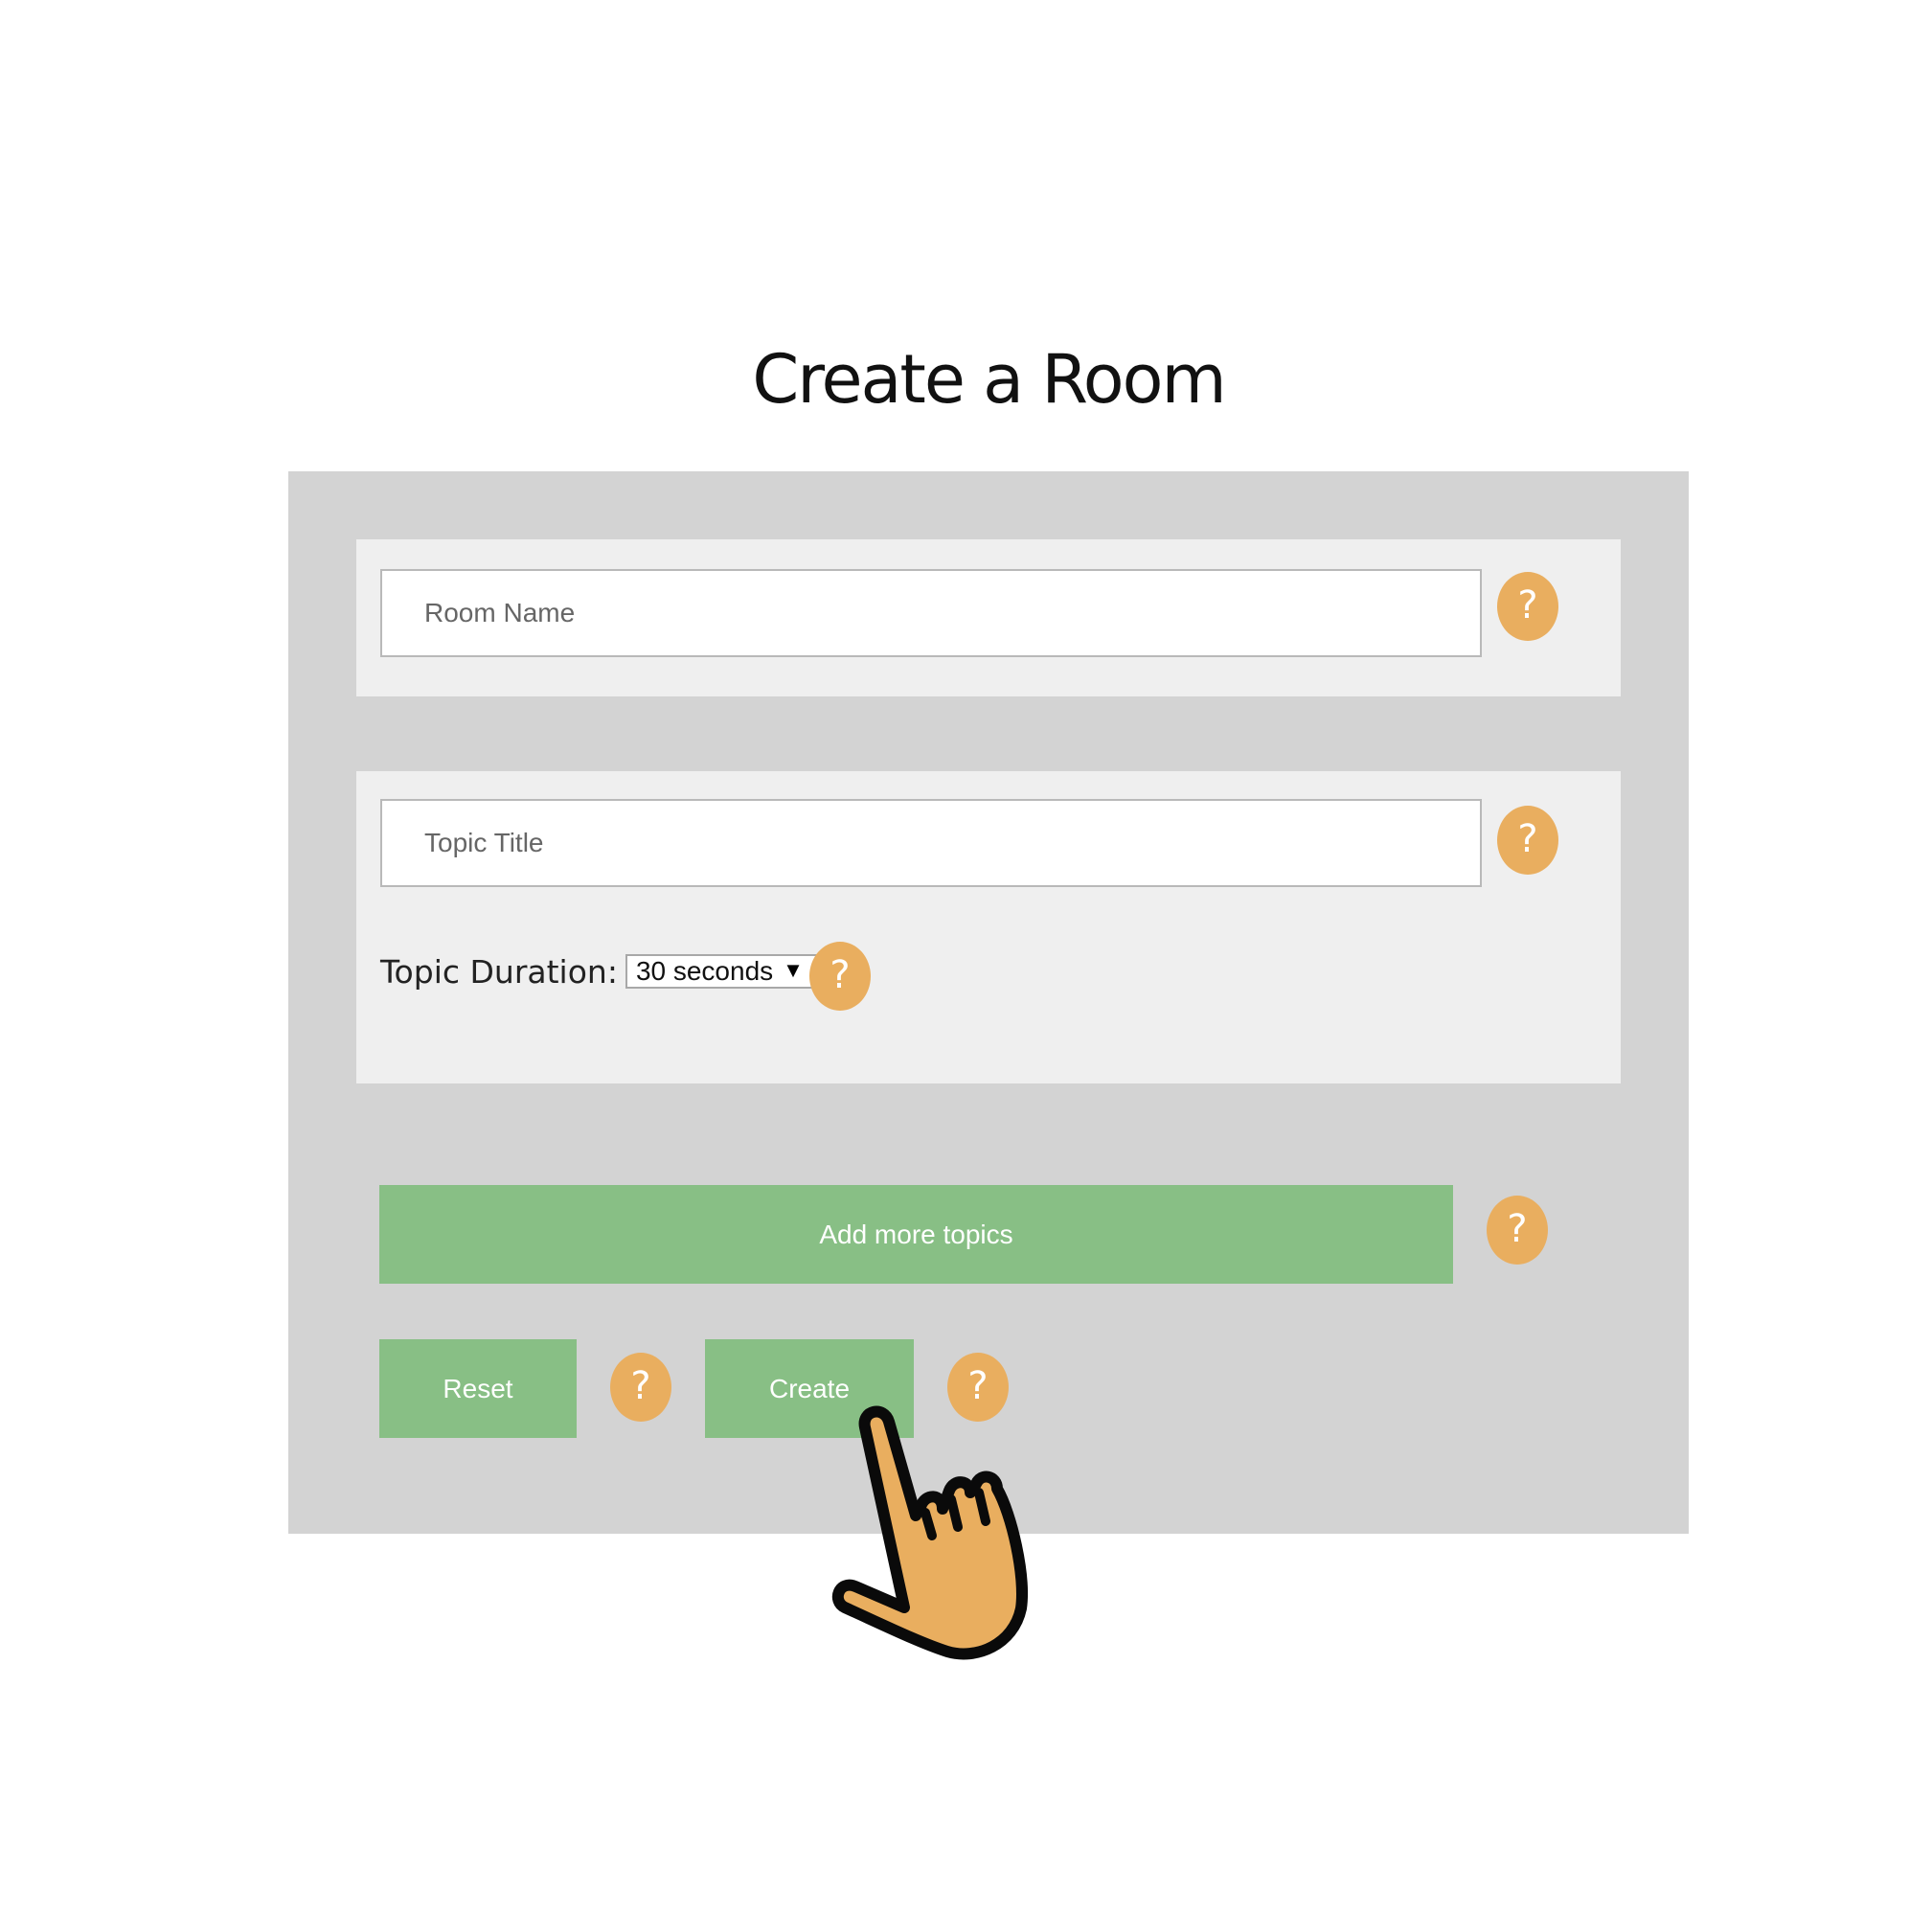  Describe the element at coordinates (499, 972) in the screenshot. I see `topic-duration-label: Topic Duration:` at that location.